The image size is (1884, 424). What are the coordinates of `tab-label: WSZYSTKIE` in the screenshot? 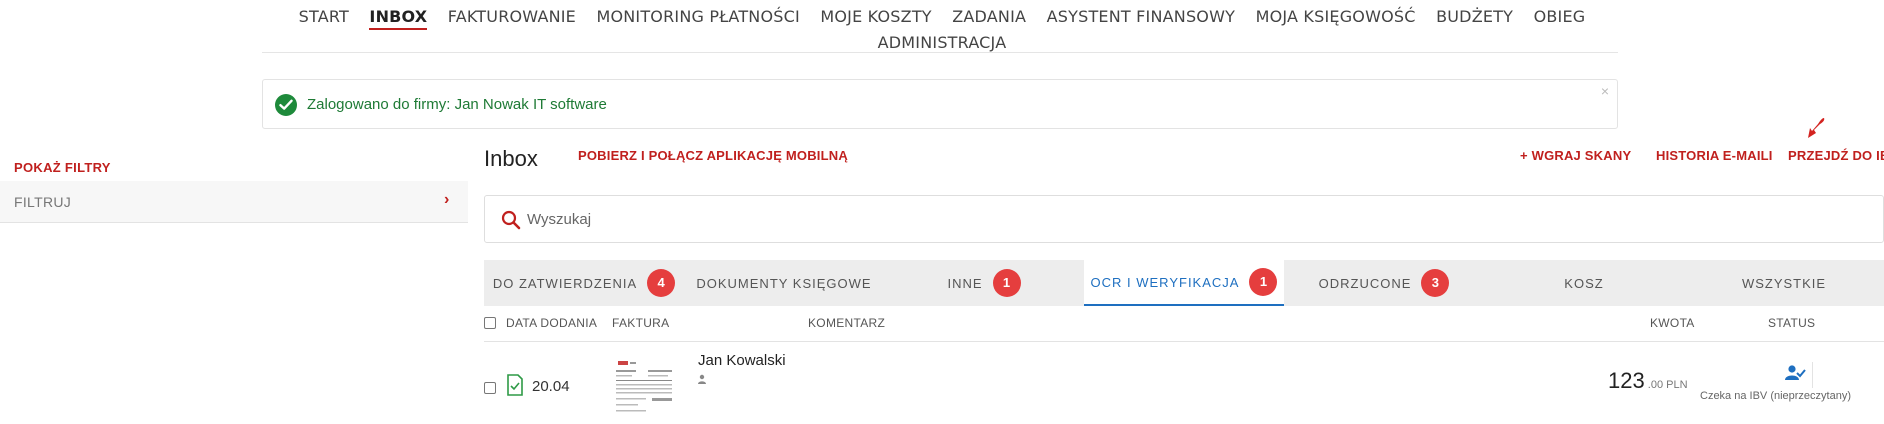 It's located at (1784, 283).